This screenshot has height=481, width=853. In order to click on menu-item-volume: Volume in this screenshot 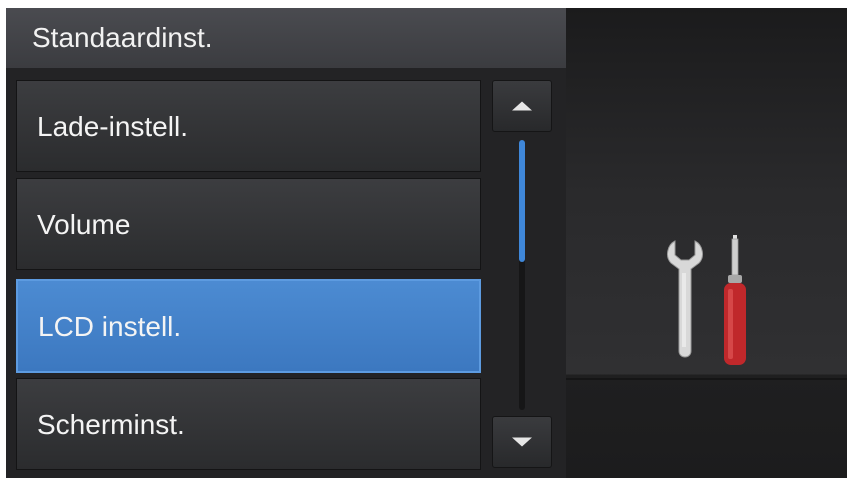, I will do `click(248, 224)`.